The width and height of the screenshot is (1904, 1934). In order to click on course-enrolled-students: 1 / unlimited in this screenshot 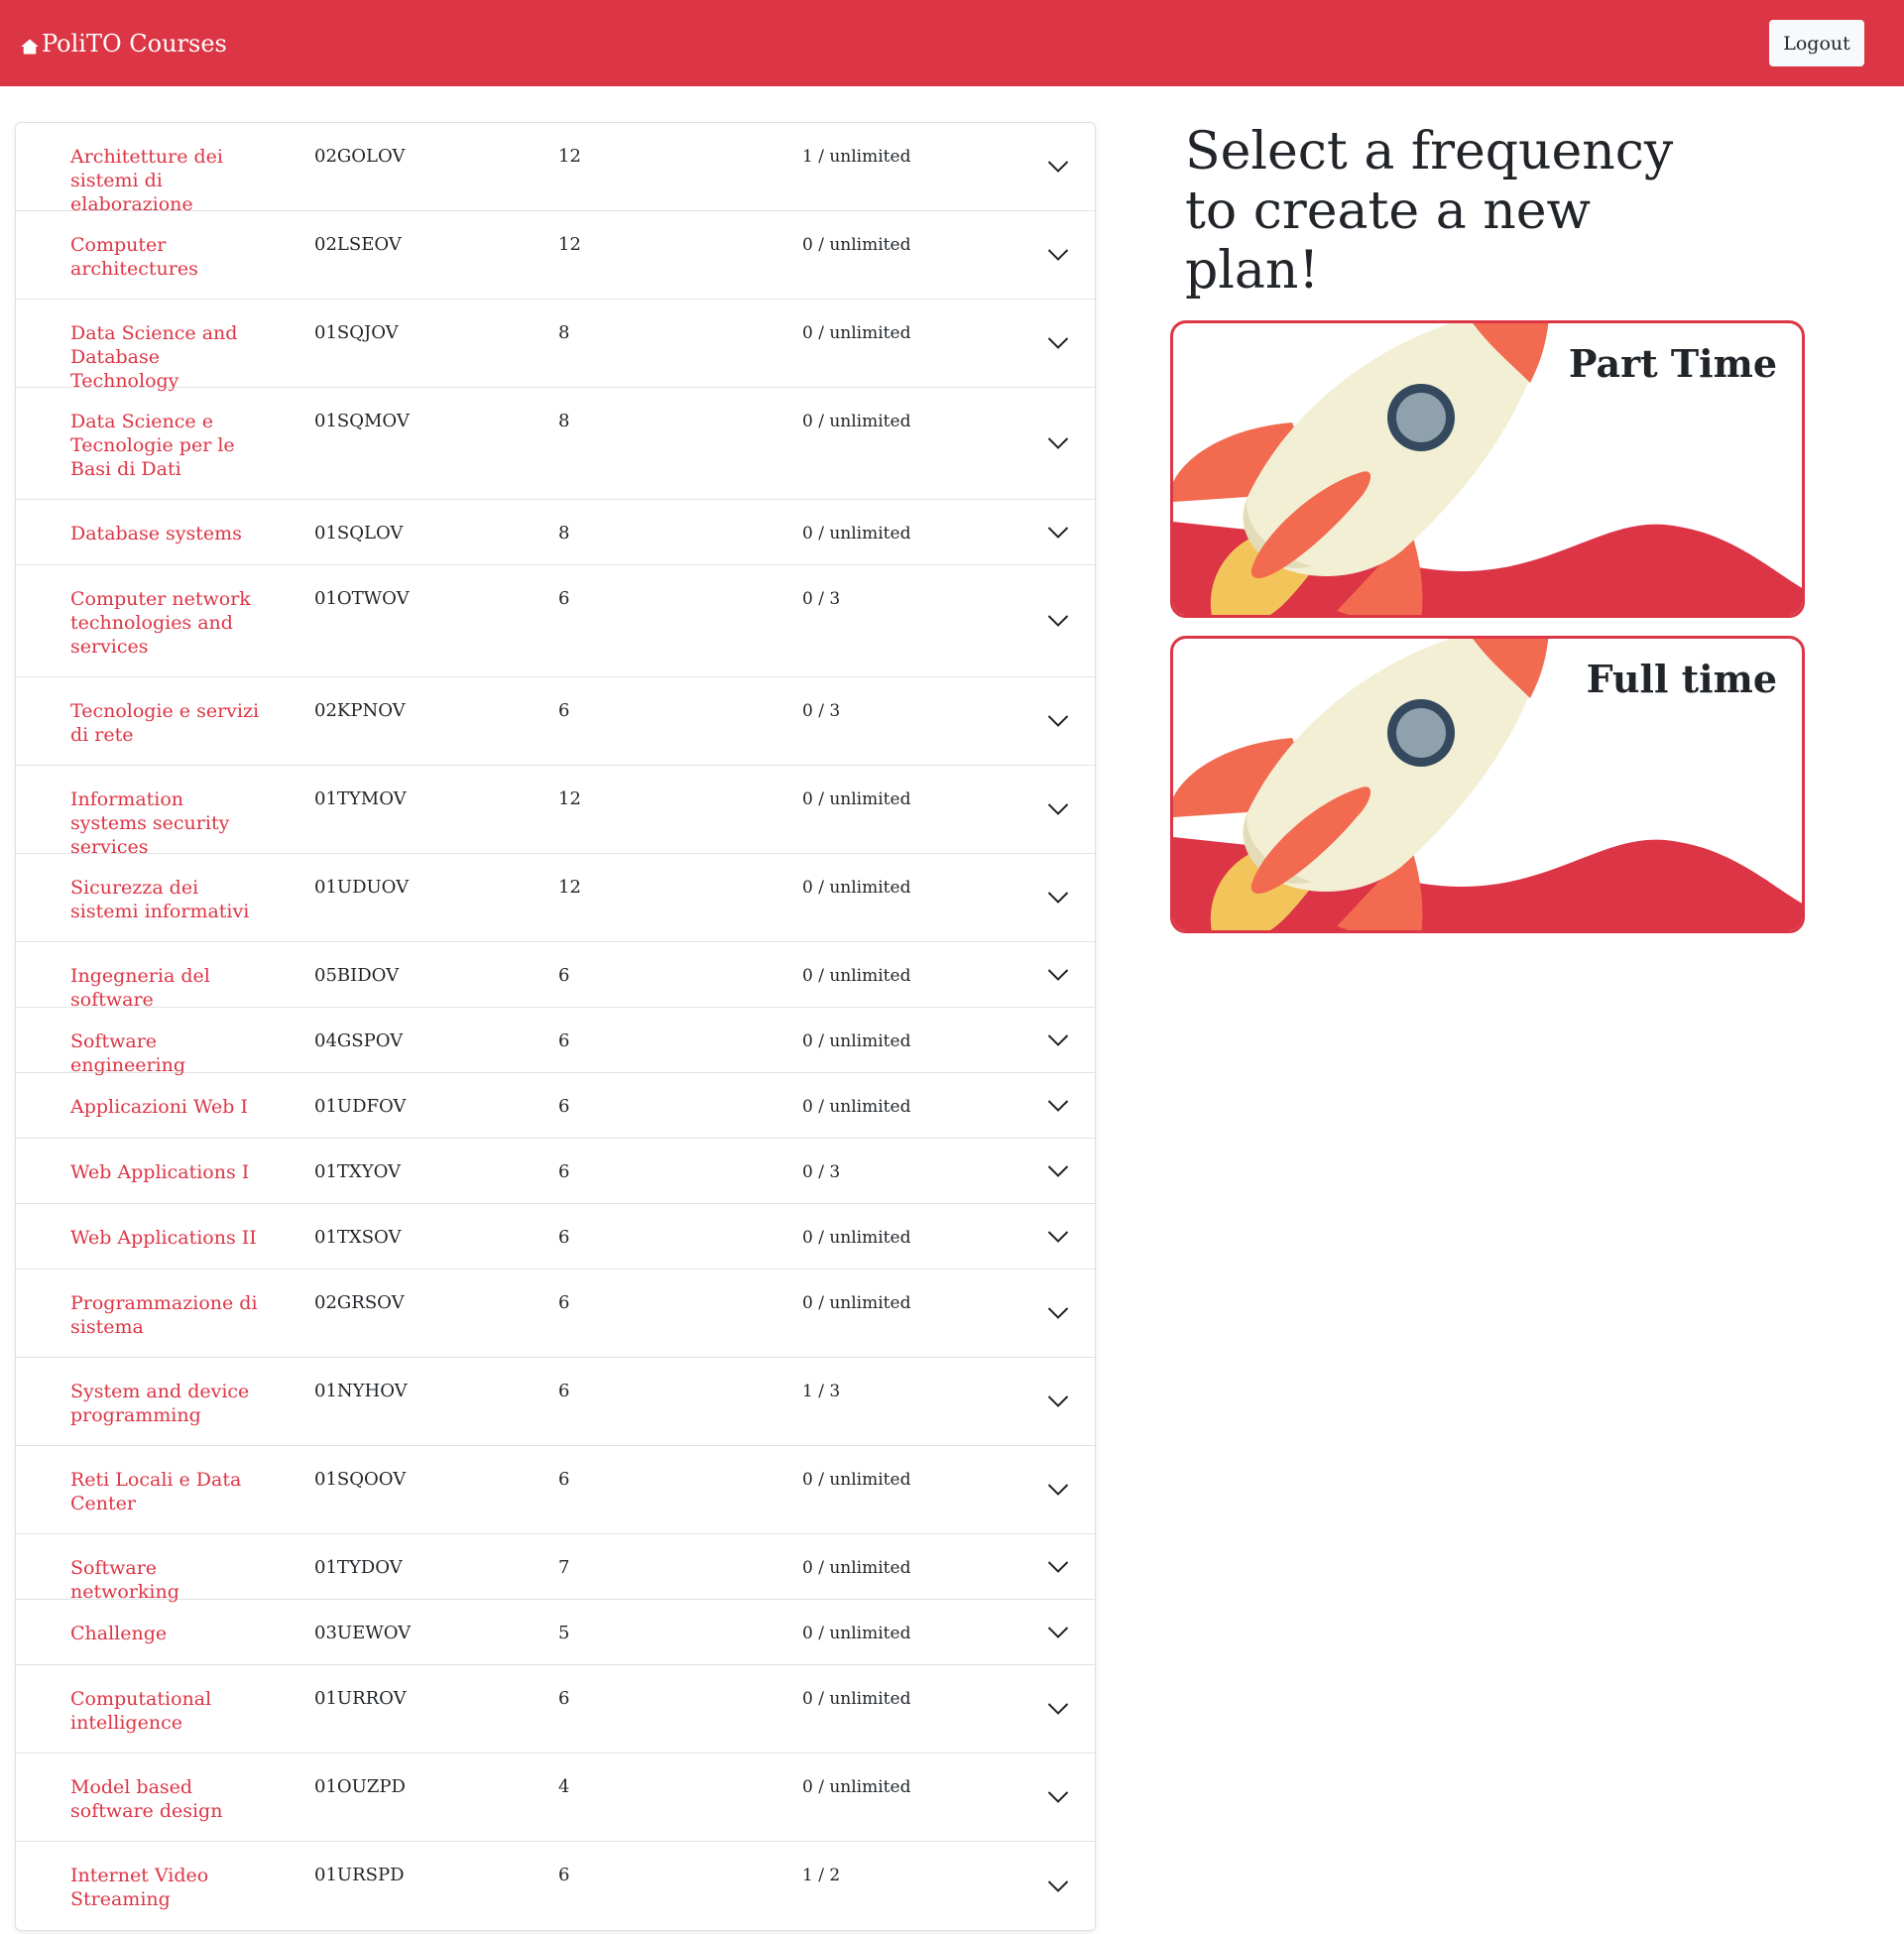, I will do `click(856, 157)`.